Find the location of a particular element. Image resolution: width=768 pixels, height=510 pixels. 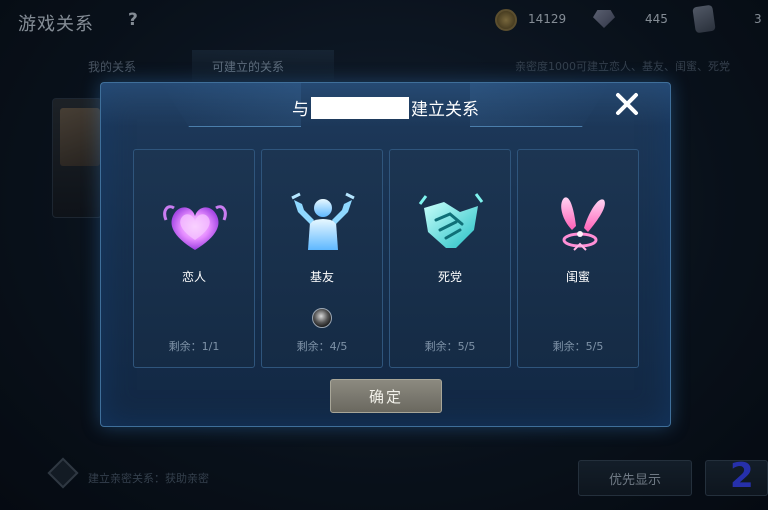

redacted-player-name is located at coordinates (360, 107).